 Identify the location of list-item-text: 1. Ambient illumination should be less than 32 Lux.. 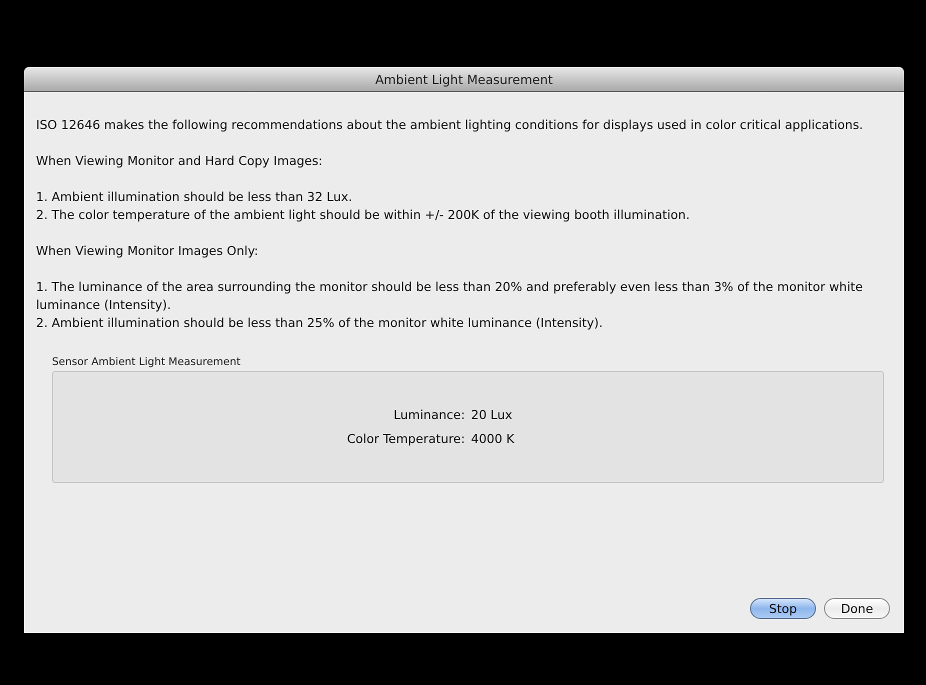
(195, 197).